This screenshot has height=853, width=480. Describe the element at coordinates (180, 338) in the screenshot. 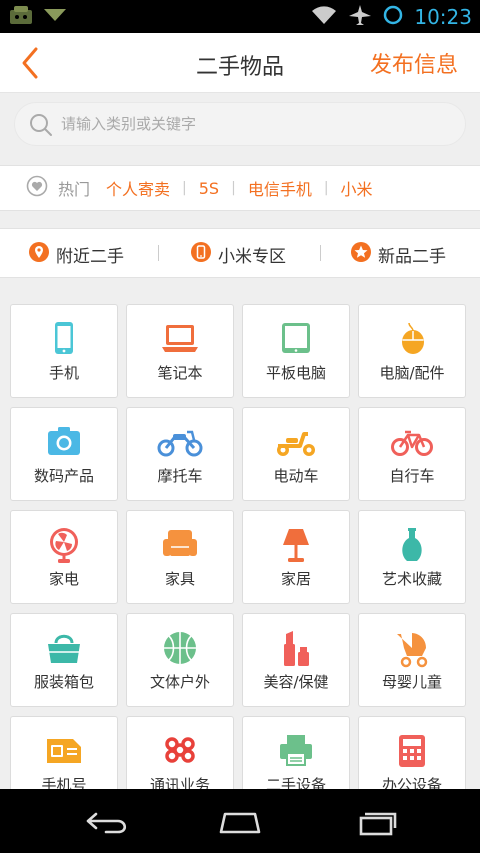

I see `laptop-icon` at that location.